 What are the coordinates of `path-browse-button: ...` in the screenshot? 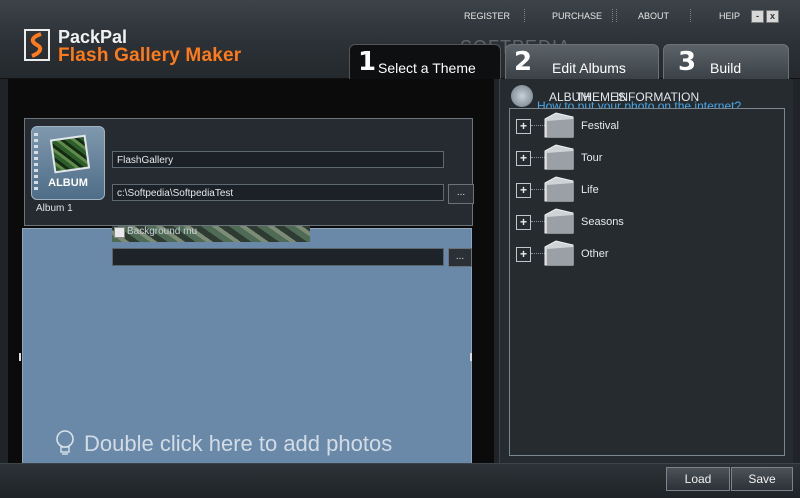 It's located at (461, 194).